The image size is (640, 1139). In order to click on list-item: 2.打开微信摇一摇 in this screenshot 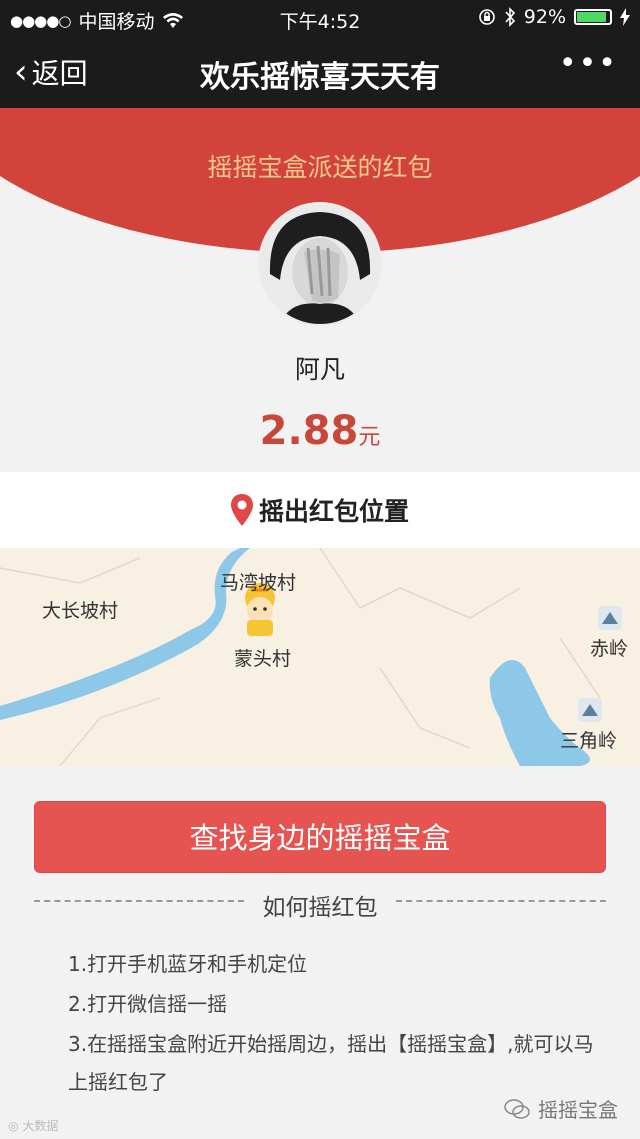, I will do `click(148, 1004)`.